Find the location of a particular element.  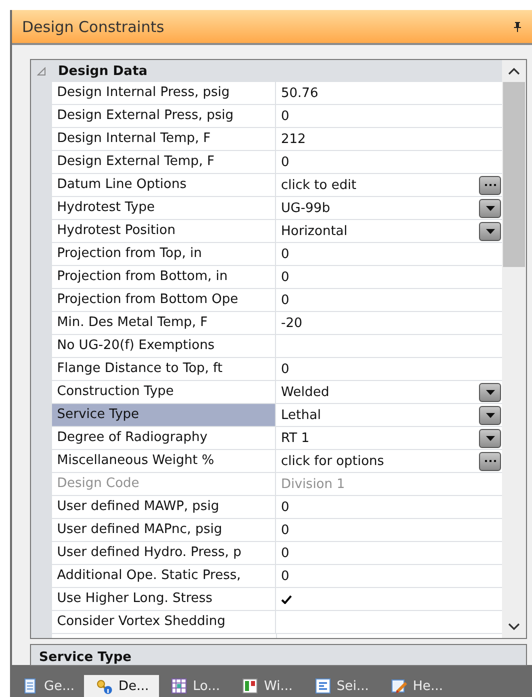

property-label: Consider Vortex Shedding is located at coordinates (164, 622).